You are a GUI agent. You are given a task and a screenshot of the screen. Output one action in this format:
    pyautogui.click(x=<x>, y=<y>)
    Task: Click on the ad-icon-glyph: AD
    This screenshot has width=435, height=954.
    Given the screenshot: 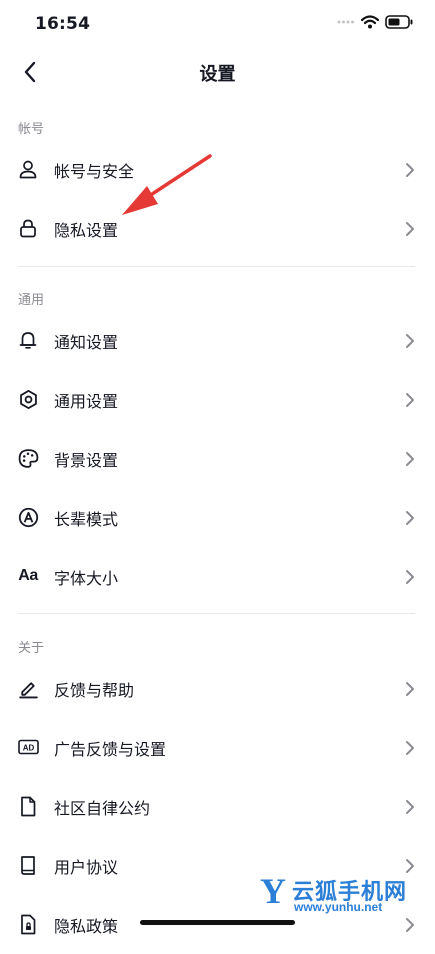 What is the action you would take?
    pyautogui.click(x=28, y=747)
    